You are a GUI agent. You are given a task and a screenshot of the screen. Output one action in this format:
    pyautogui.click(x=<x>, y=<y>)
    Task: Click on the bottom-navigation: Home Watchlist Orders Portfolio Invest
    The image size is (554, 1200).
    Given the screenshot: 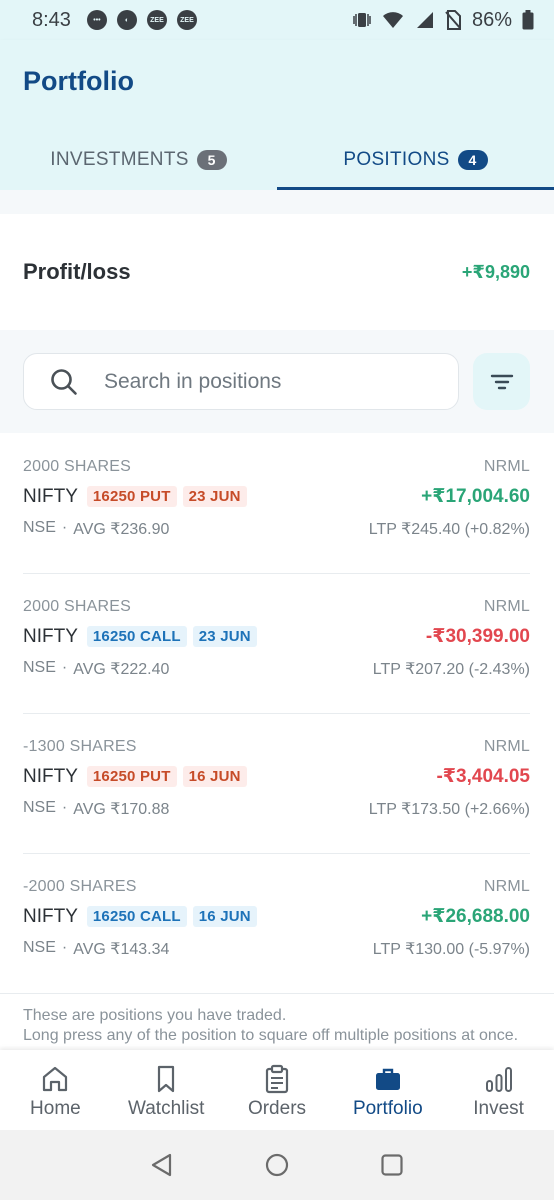 What is the action you would take?
    pyautogui.click(x=277, y=1090)
    